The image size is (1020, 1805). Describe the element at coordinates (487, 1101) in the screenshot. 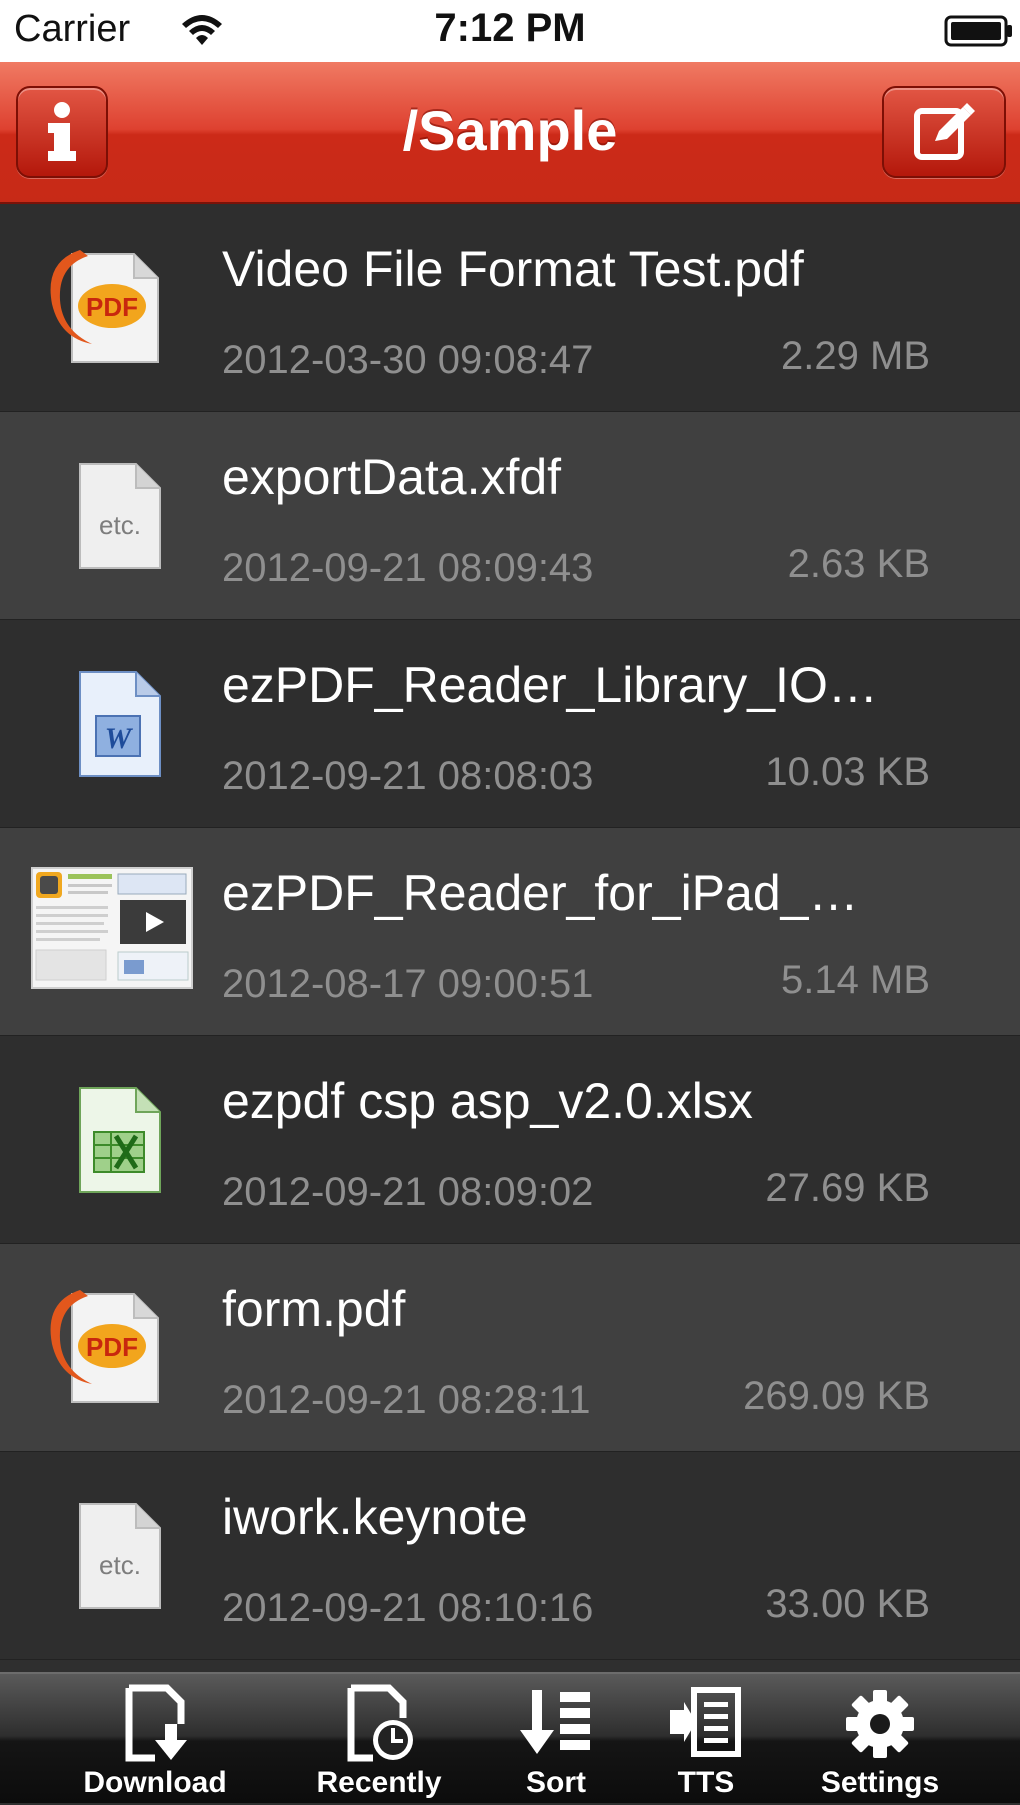

I see `file-name: ezpdf csp asp_v2.0.xlsx` at that location.